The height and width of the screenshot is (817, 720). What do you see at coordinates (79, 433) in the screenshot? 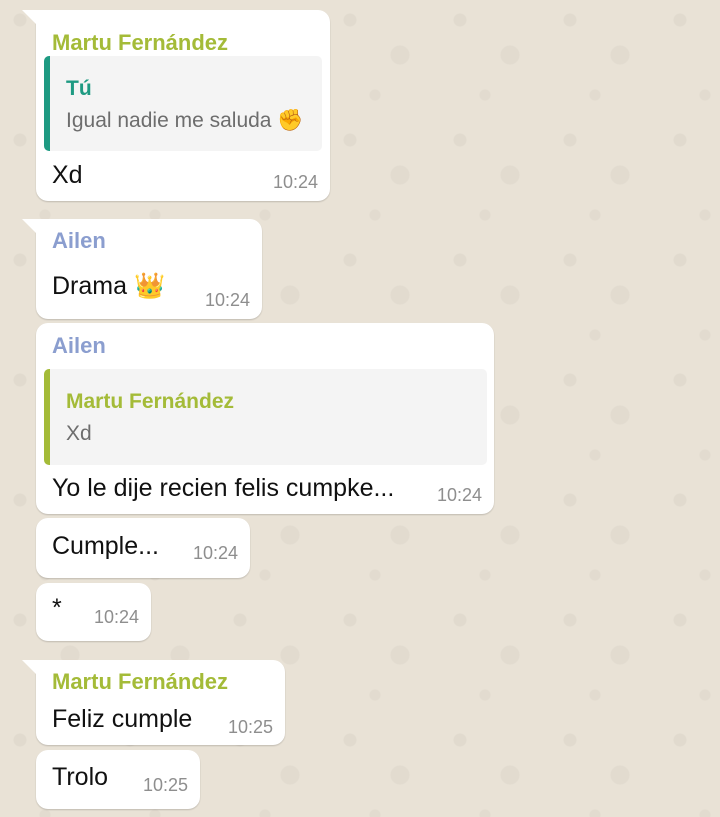
I see `quote-text: Xd` at bounding box center [79, 433].